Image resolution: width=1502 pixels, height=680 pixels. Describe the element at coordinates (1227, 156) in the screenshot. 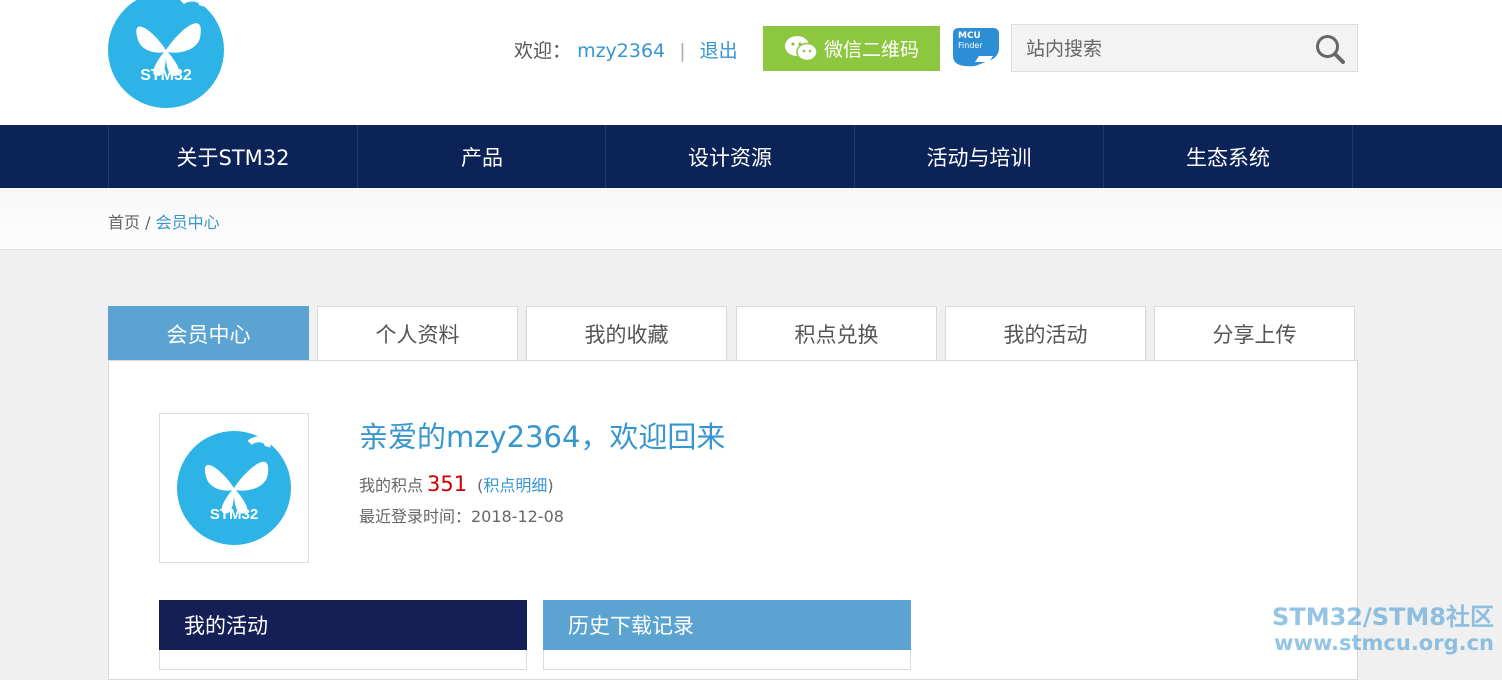

I see `nav-item-ecosystem: 生态系统` at that location.